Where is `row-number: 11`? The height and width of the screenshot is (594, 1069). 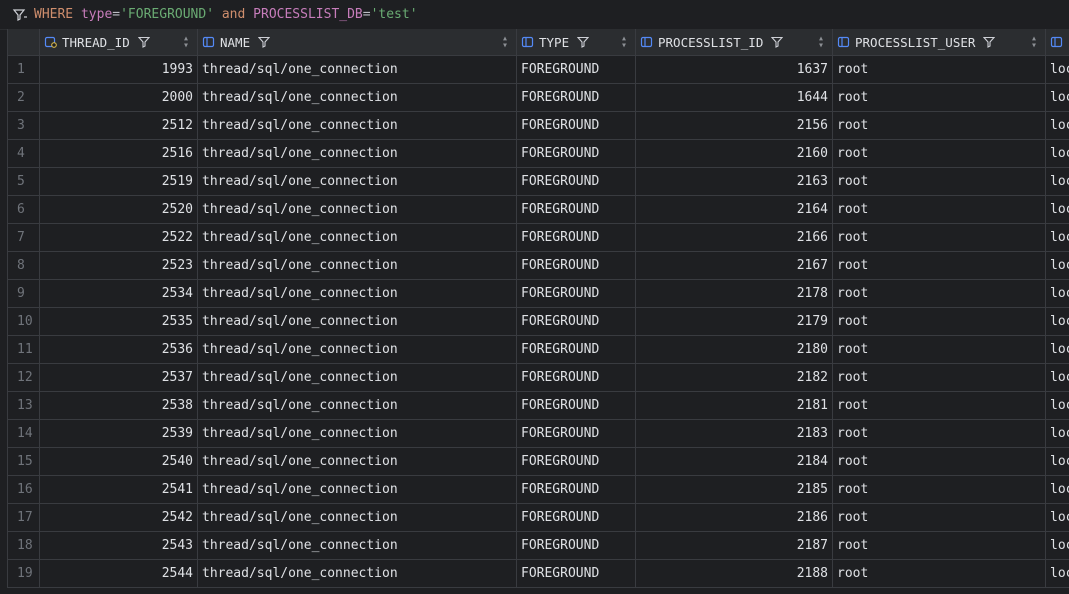
row-number: 11 is located at coordinates (24, 349).